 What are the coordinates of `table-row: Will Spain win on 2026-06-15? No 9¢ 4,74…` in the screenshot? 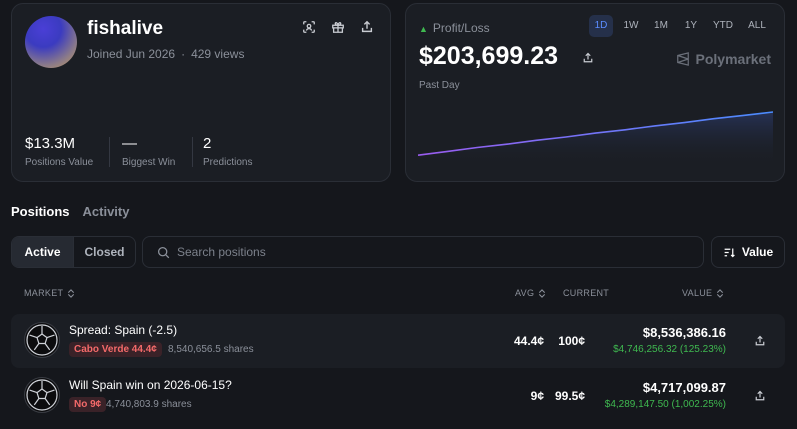 It's located at (398, 396).